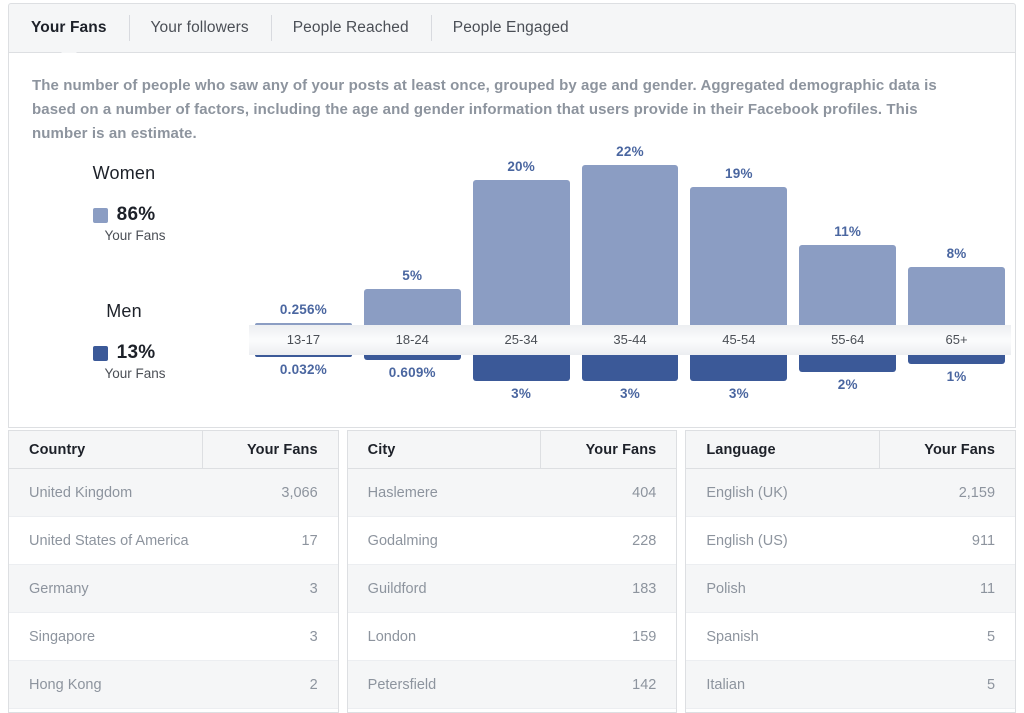 The width and height of the screenshot is (1024, 713). I want to click on women-bar-zone: 20%, so click(521, 236).